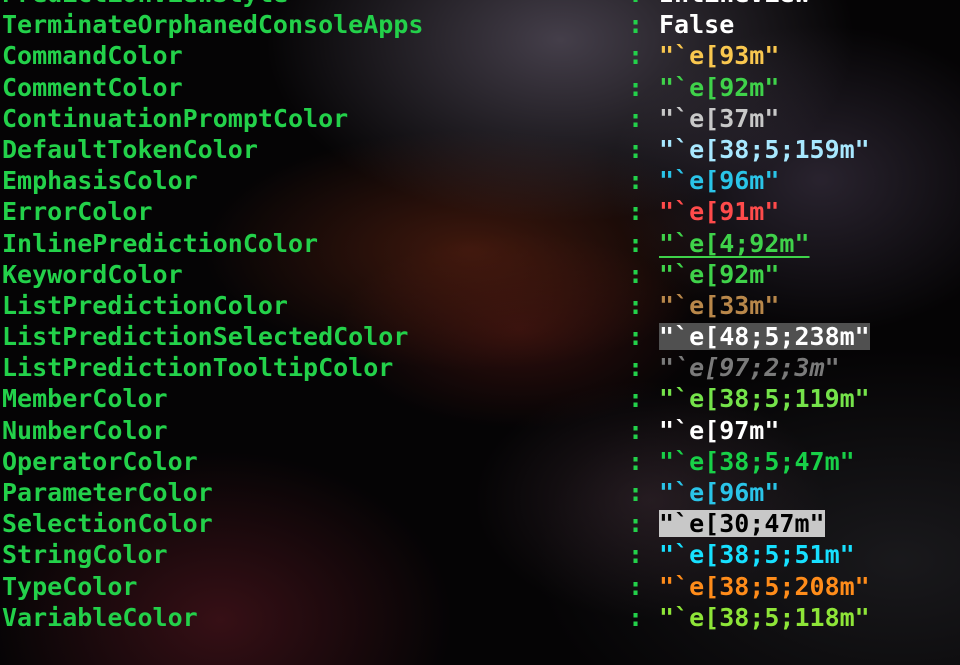 The image size is (960, 665). Describe the element at coordinates (198, 368) in the screenshot. I see `option-name: ListPredictionTooltipColor` at that location.